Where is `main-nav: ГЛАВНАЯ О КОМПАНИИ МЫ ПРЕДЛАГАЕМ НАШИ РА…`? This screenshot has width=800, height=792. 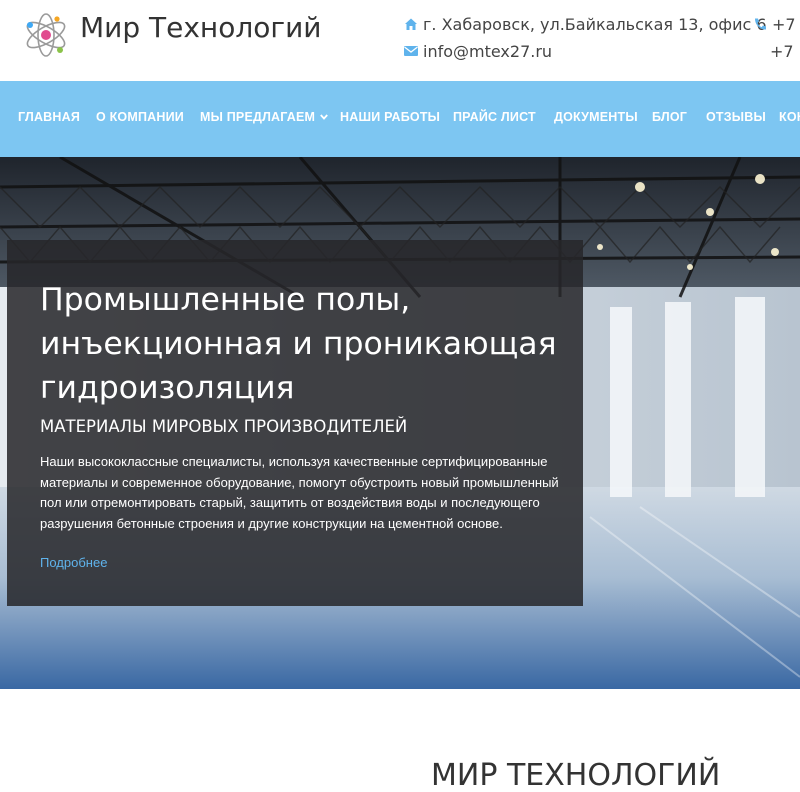
main-nav: ГЛАВНАЯ О КОМПАНИИ МЫ ПРЕДЛАГАЕМ НАШИ РА… is located at coordinates (400, 119).